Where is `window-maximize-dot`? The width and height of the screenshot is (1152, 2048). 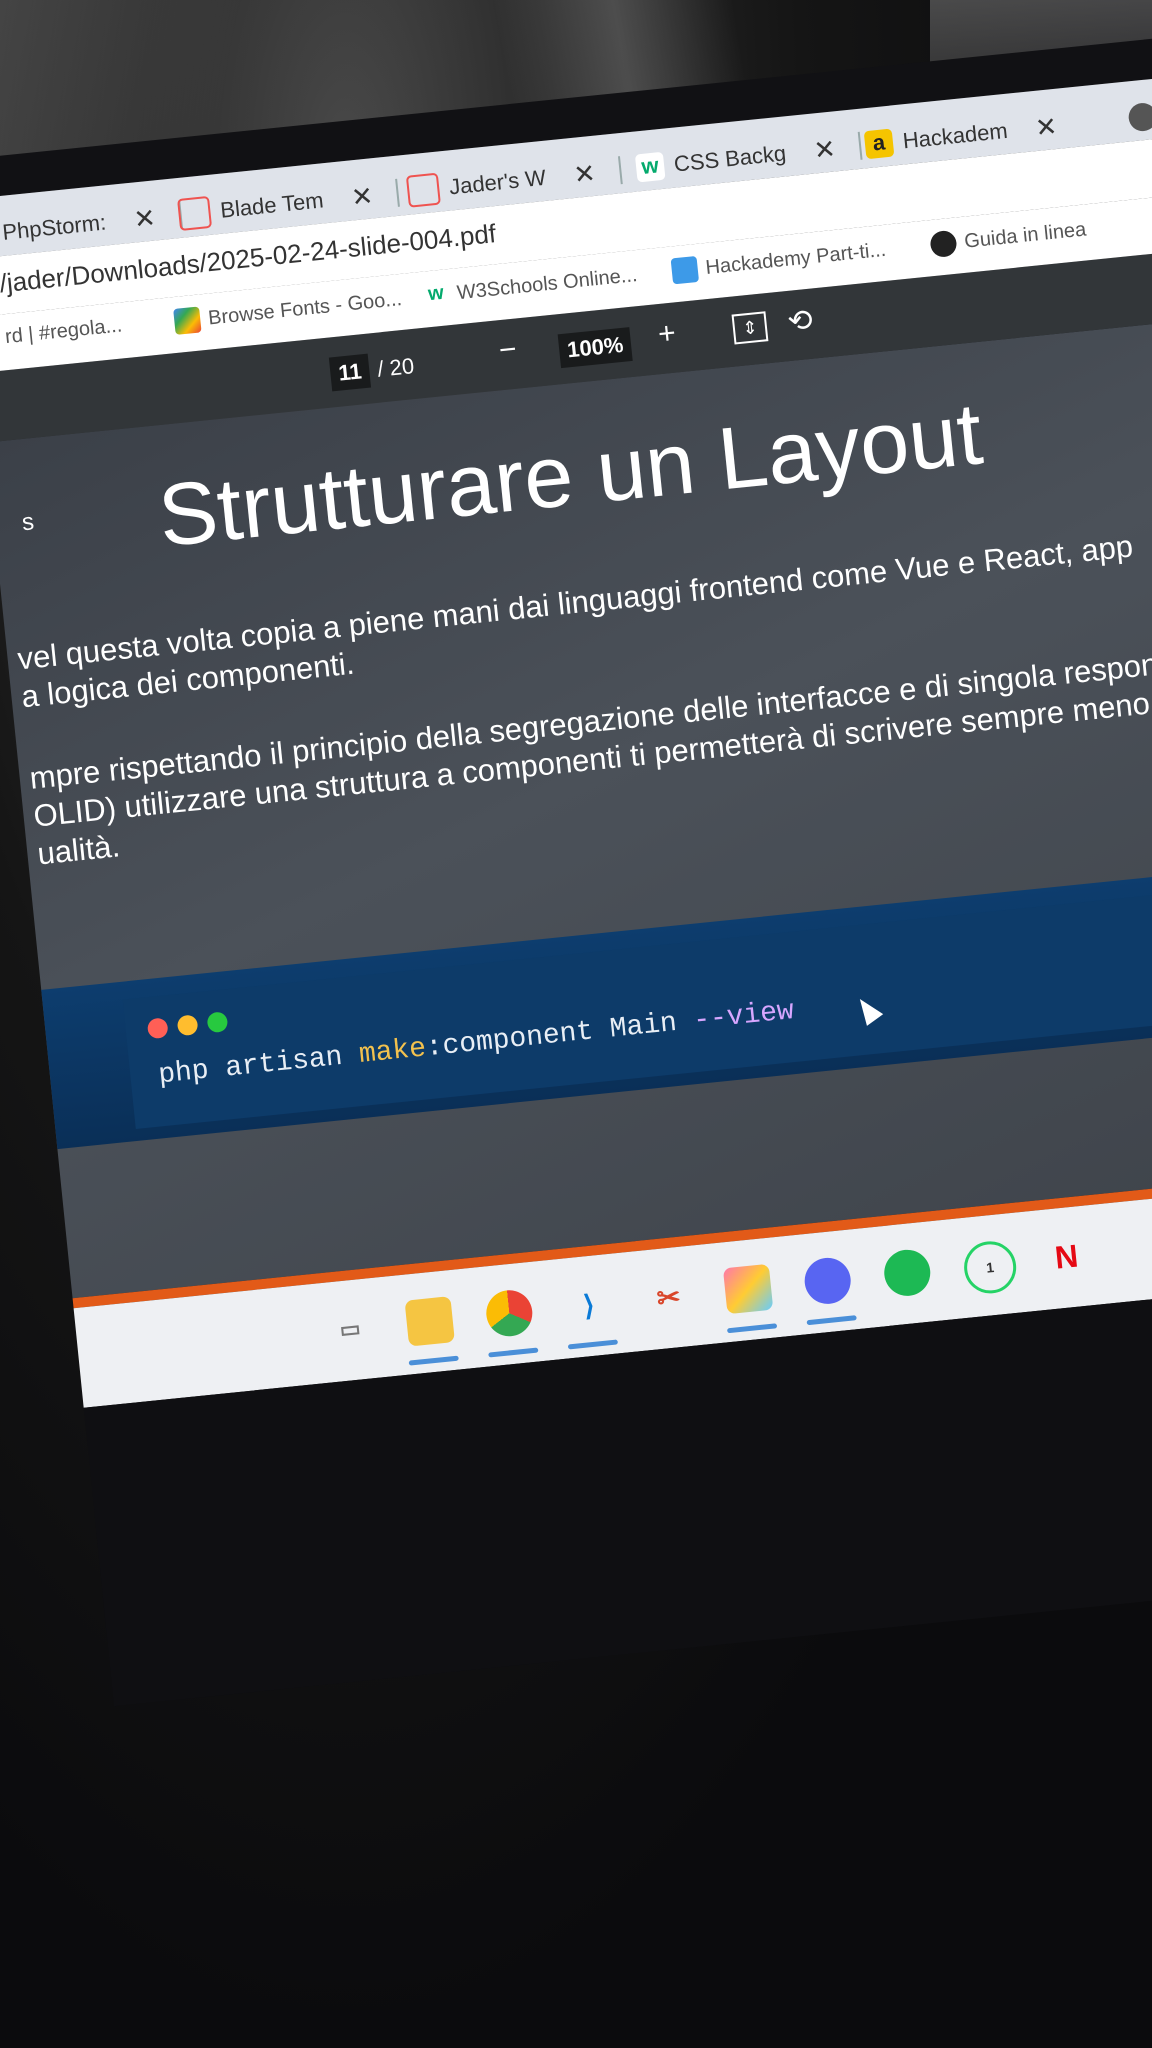
window-maximize-dot is located at coordinates (217, 1022).